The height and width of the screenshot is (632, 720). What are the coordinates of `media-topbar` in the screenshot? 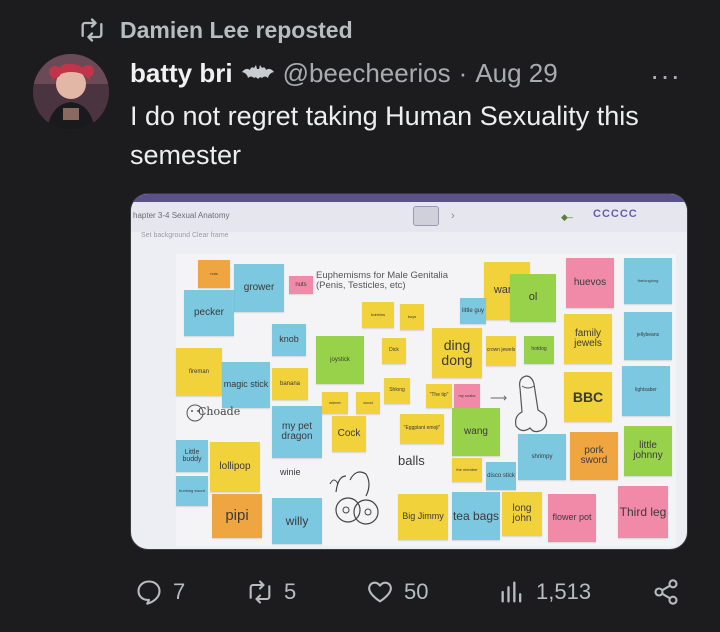 It's located at (409, 198).